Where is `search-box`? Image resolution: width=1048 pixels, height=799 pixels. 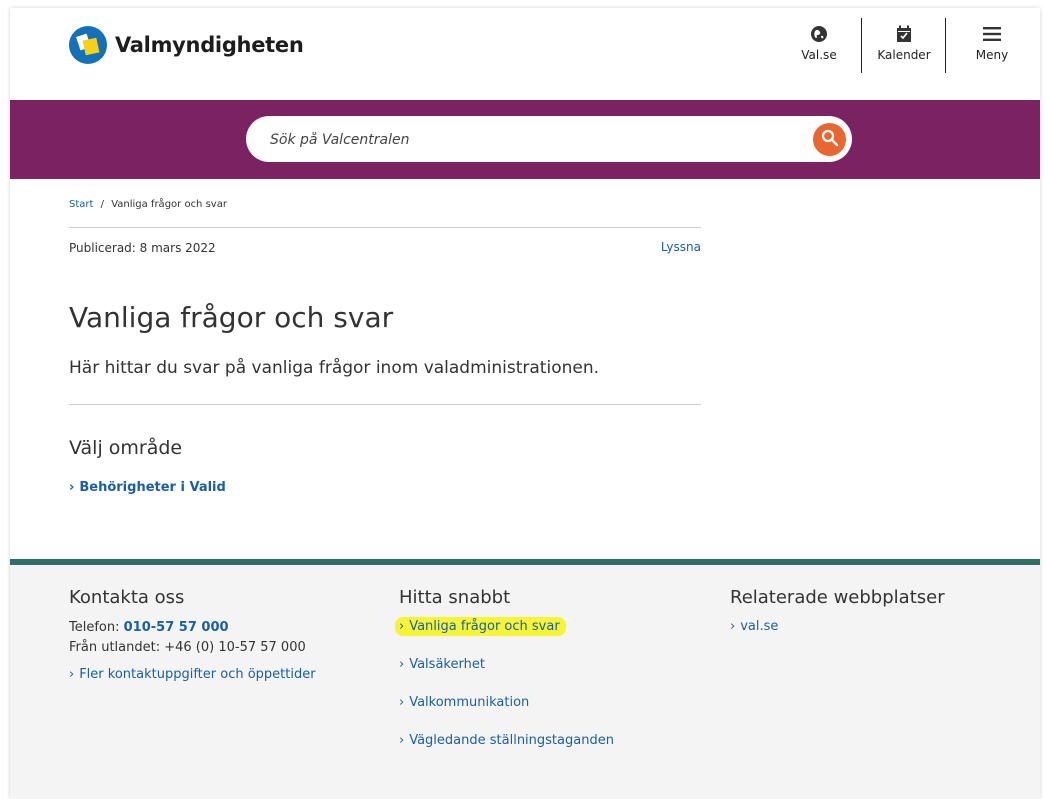 search-box is located at coordinates (549, 140).